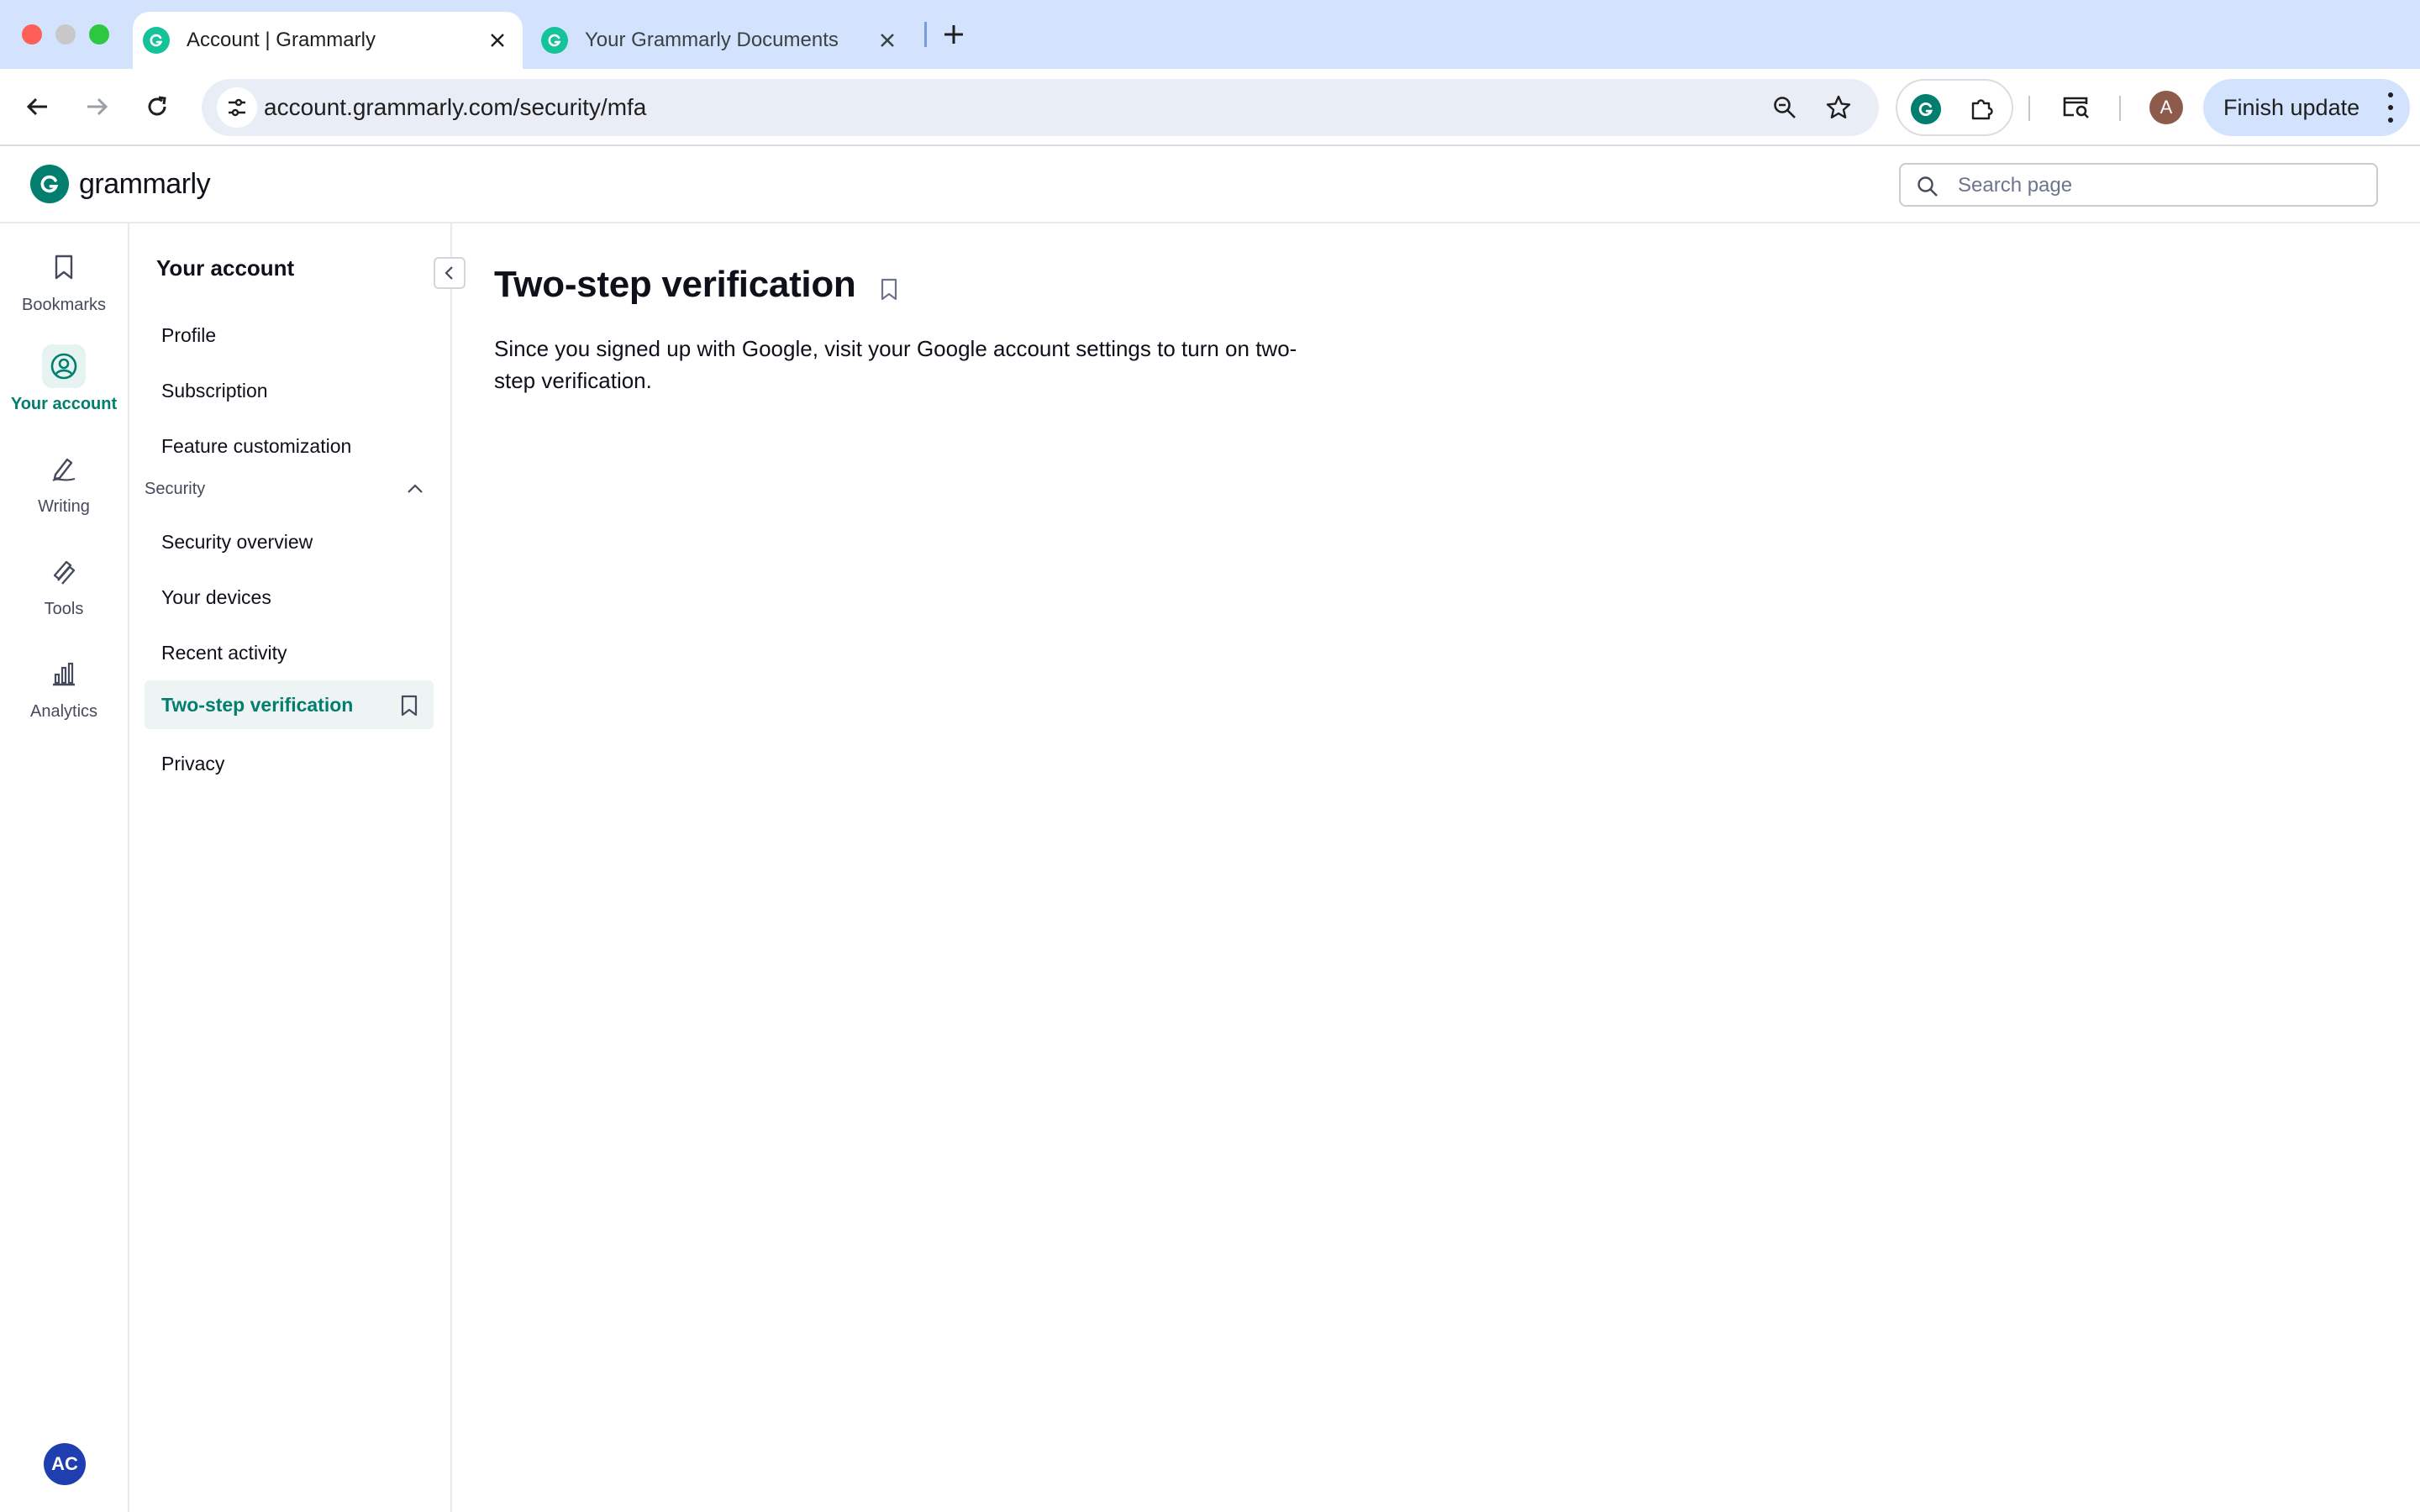 The image size is (2420, 1512). I want to click on more-menu-icon, so click(2390, 107).